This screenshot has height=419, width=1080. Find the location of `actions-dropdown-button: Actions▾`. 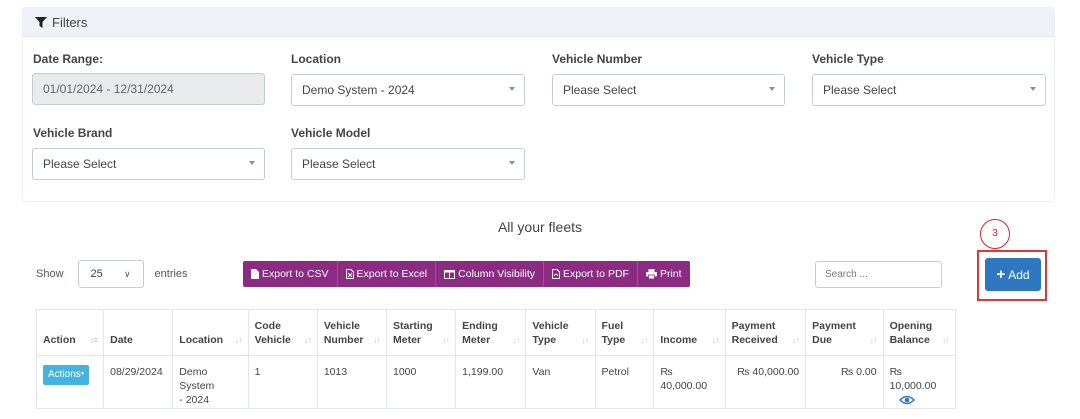

actions-dropdown-button: Actions▾ is located at coordinates (66, 375).